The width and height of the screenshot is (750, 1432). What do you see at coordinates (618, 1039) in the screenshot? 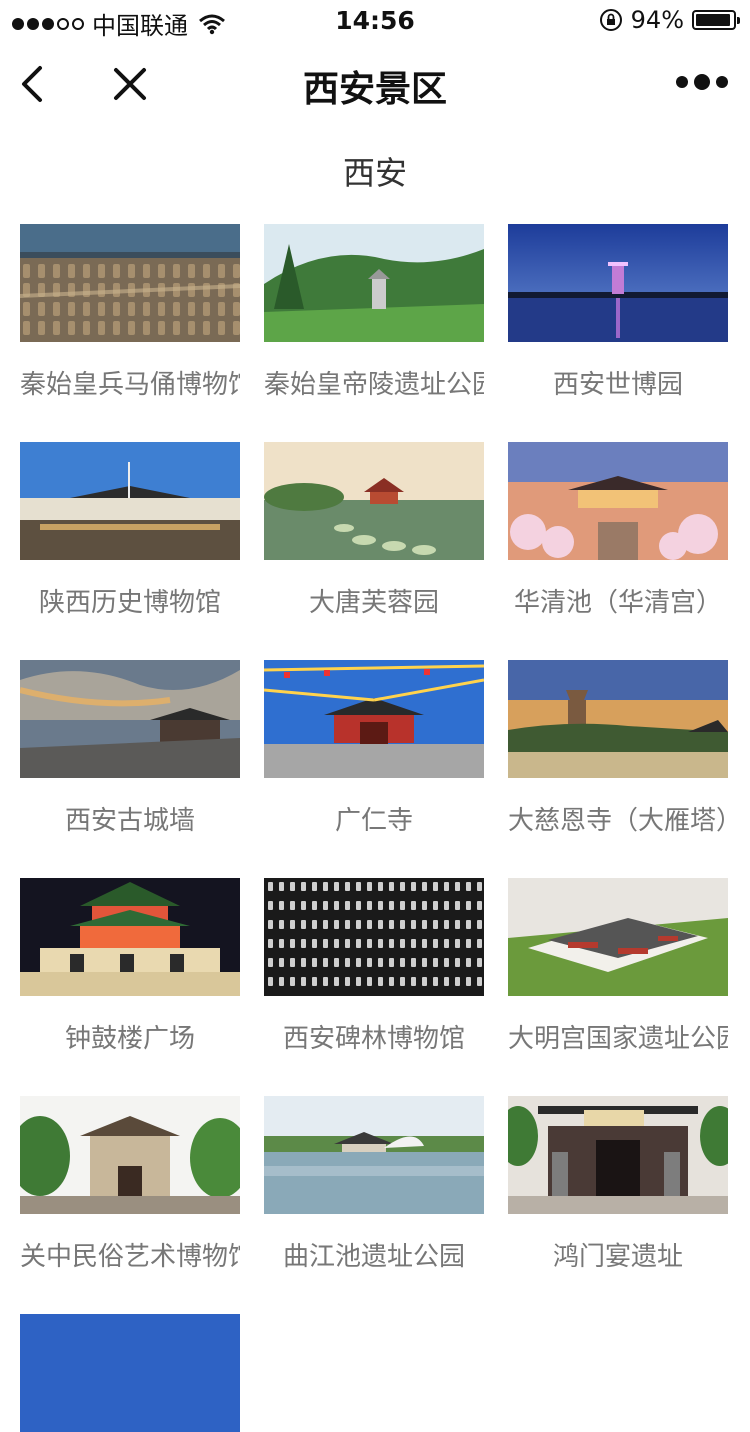
I see `scenic-spot-label: 大明宫国家遗址公园` at bounding box center [618, 1039].